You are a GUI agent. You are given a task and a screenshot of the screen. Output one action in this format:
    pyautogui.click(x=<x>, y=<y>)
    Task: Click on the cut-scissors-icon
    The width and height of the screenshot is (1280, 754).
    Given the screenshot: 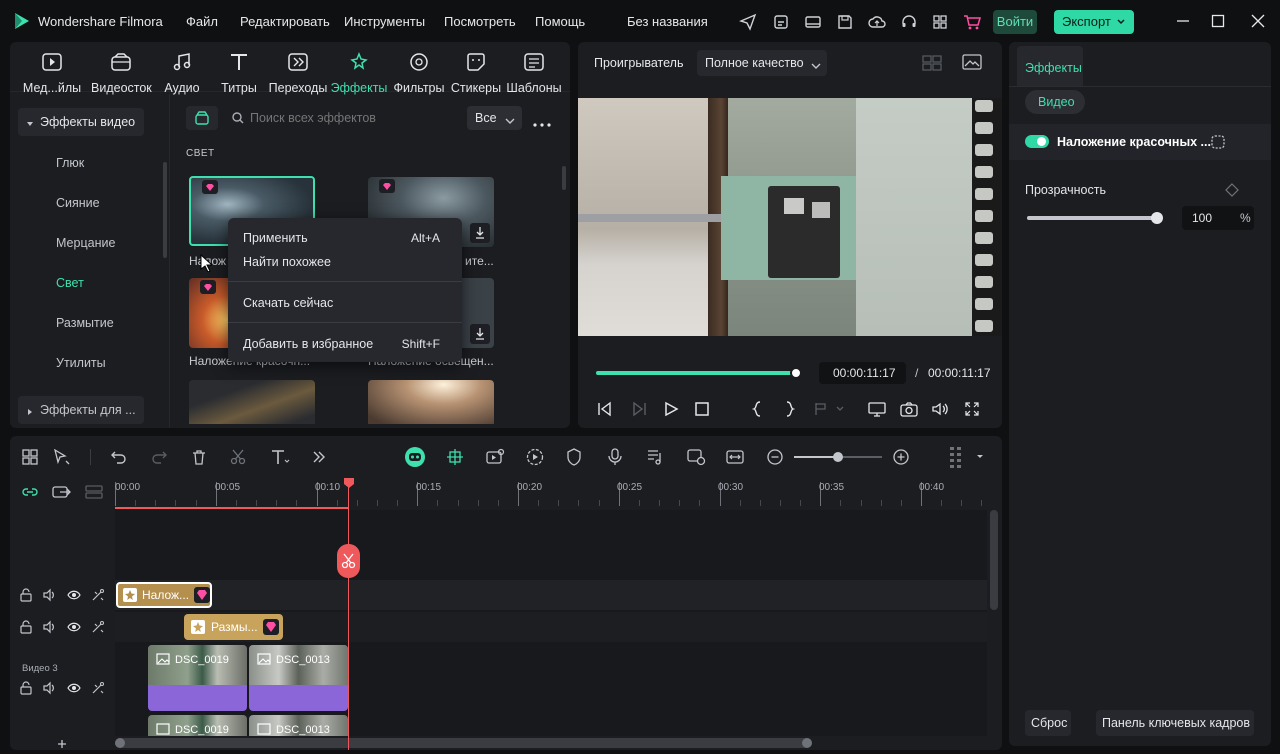 What is the action you would take?
    pyautogui.click(x=238, y=458)
    